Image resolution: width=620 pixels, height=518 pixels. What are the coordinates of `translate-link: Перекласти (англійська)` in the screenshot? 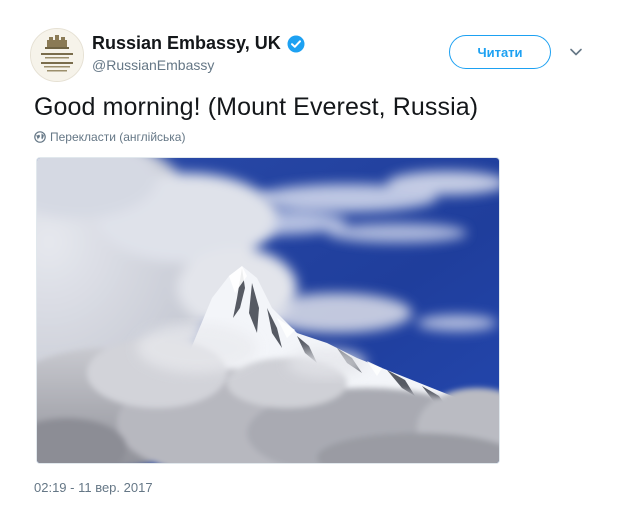 It's located at (109, 137).